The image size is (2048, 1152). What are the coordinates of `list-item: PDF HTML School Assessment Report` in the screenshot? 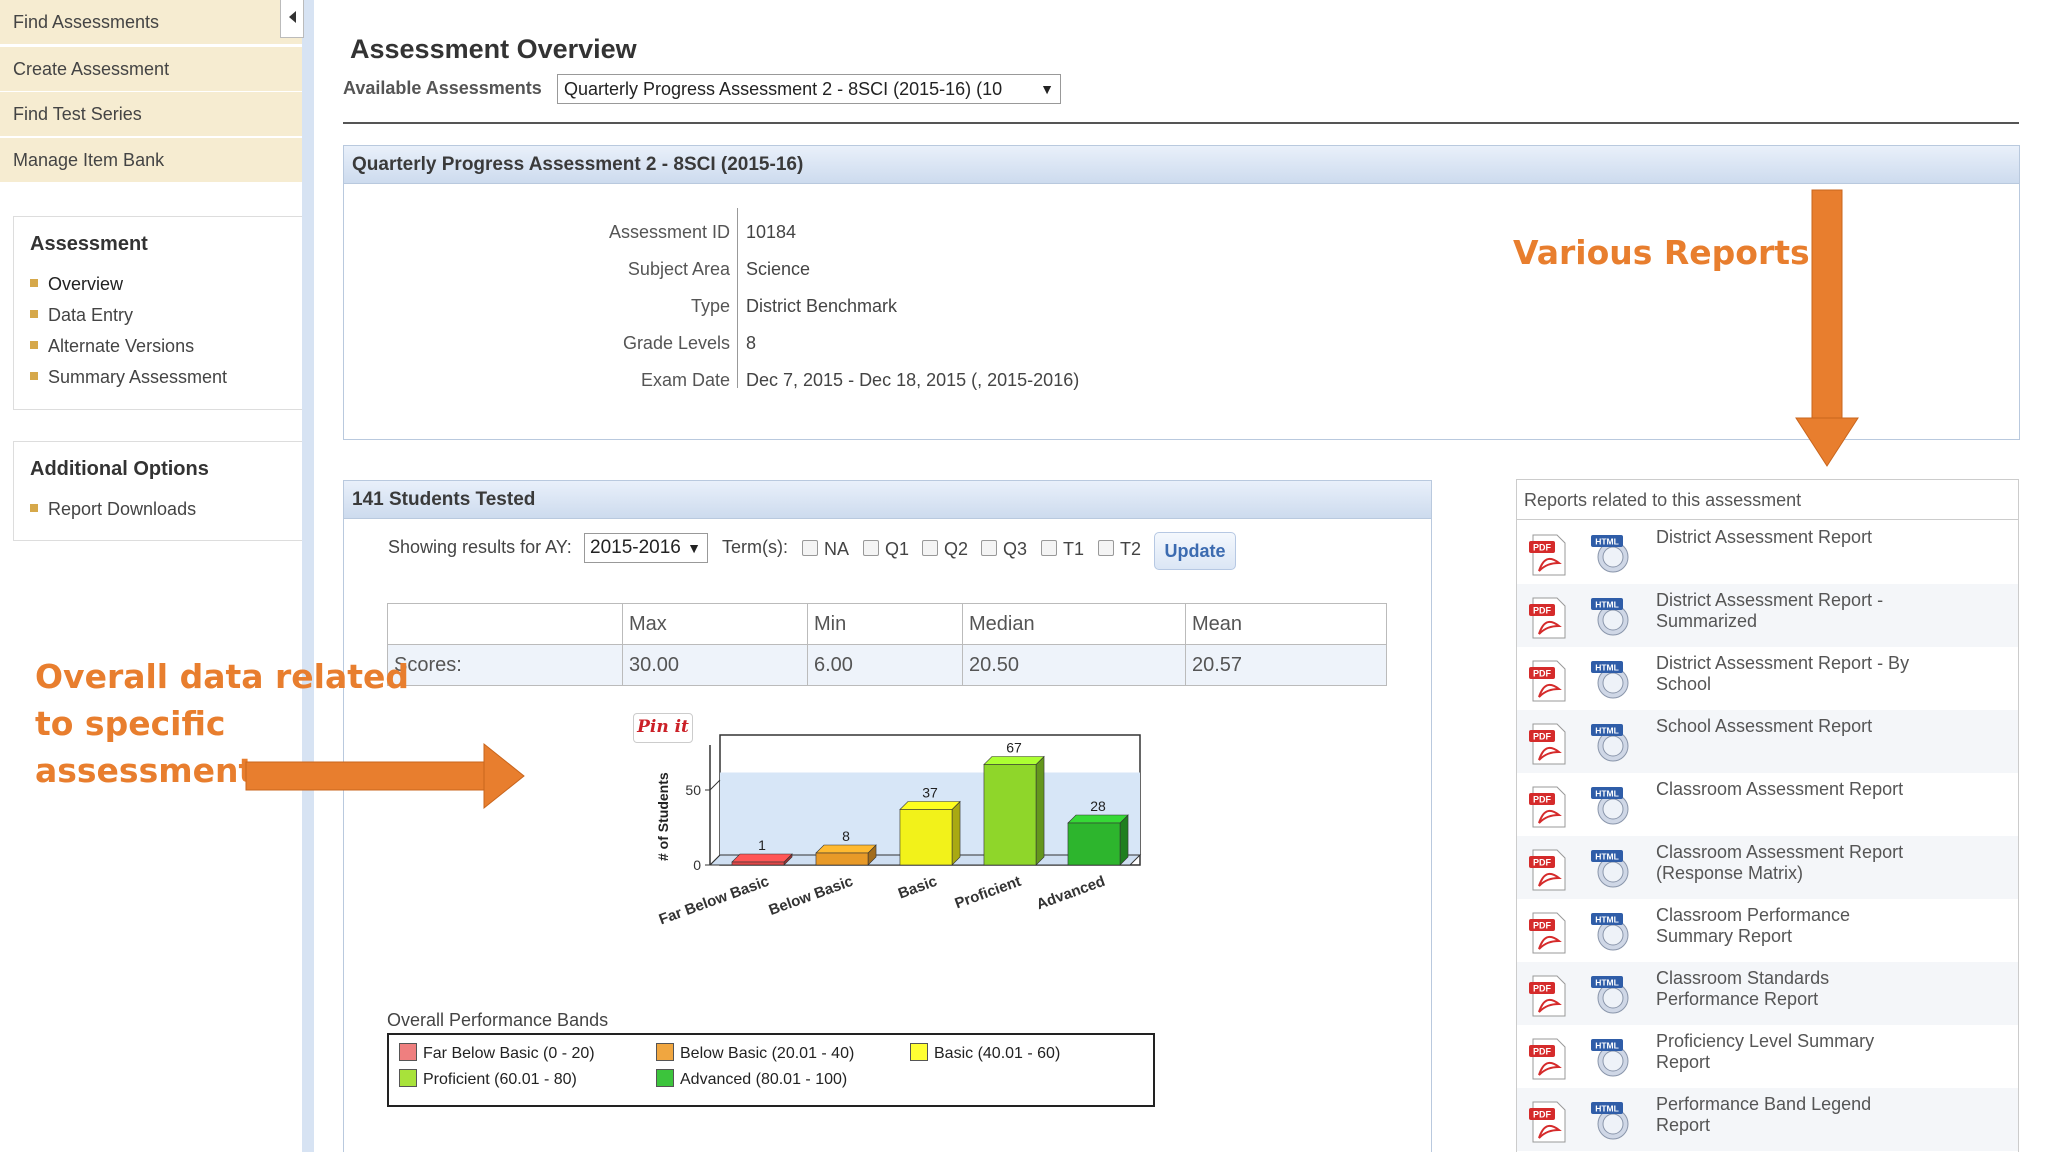 It's located at (1767, 741).